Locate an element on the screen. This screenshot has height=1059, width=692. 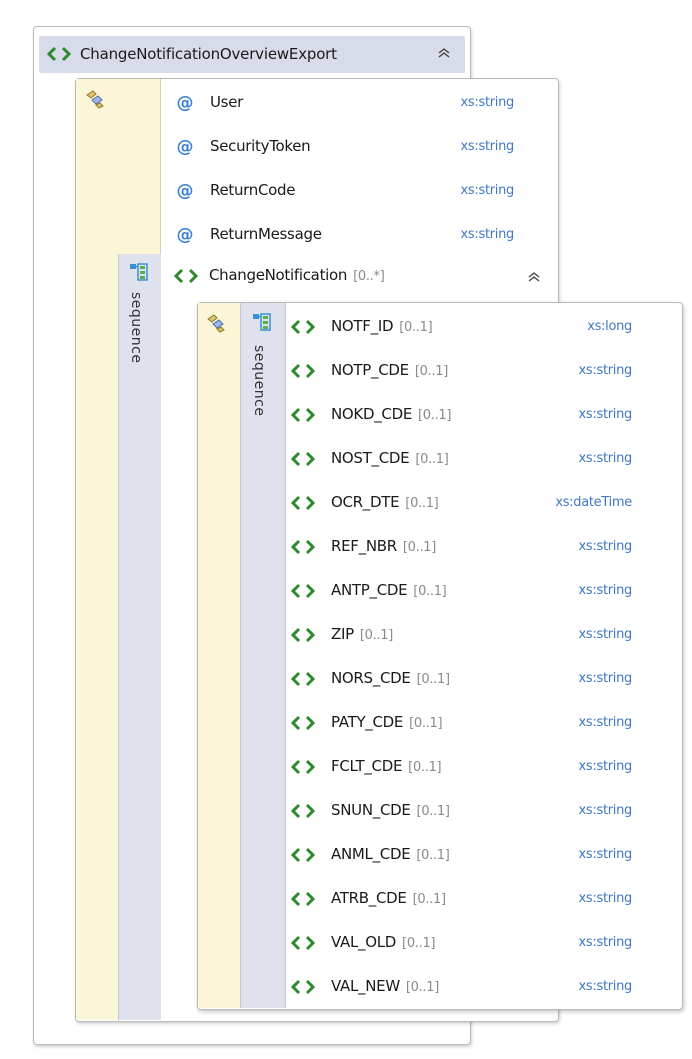
element-name-group: ANTP_CDE [0..1] is located at coordinates (389, 590).